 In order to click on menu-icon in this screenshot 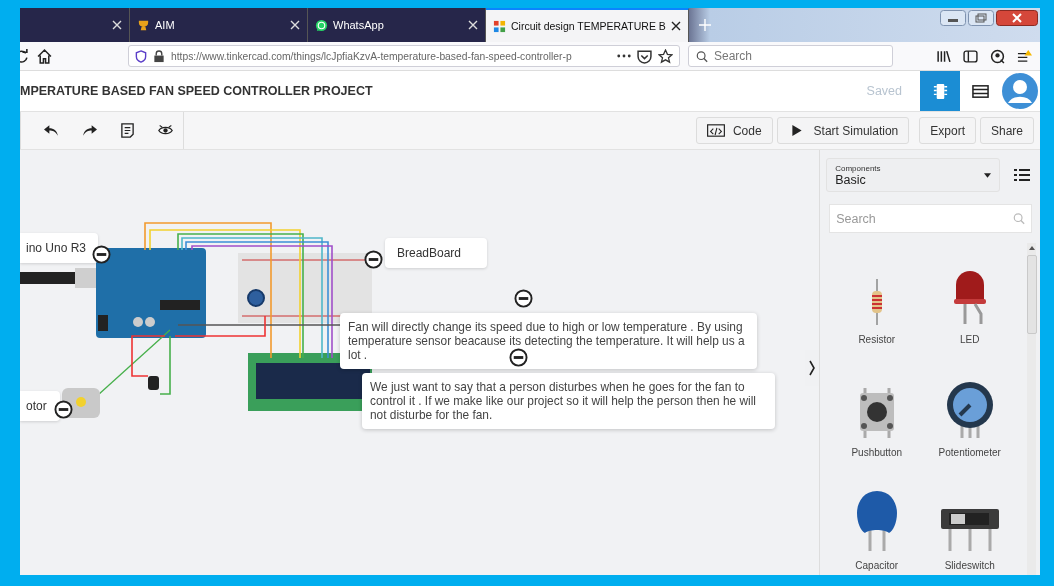, I will do `click(1024, 56)`.